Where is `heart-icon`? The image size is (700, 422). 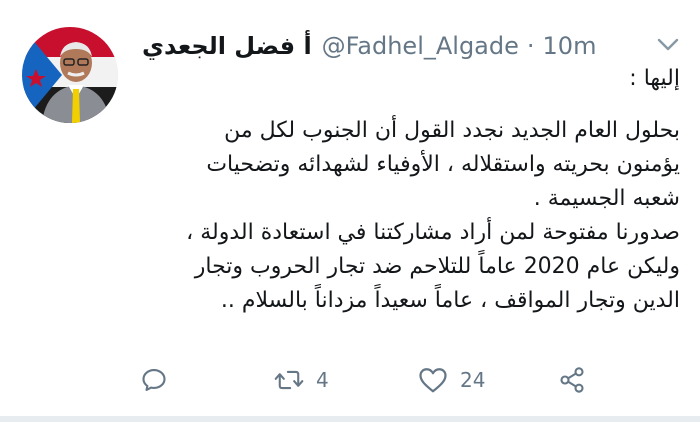
heart-icon is located at coordinates (433, 380).